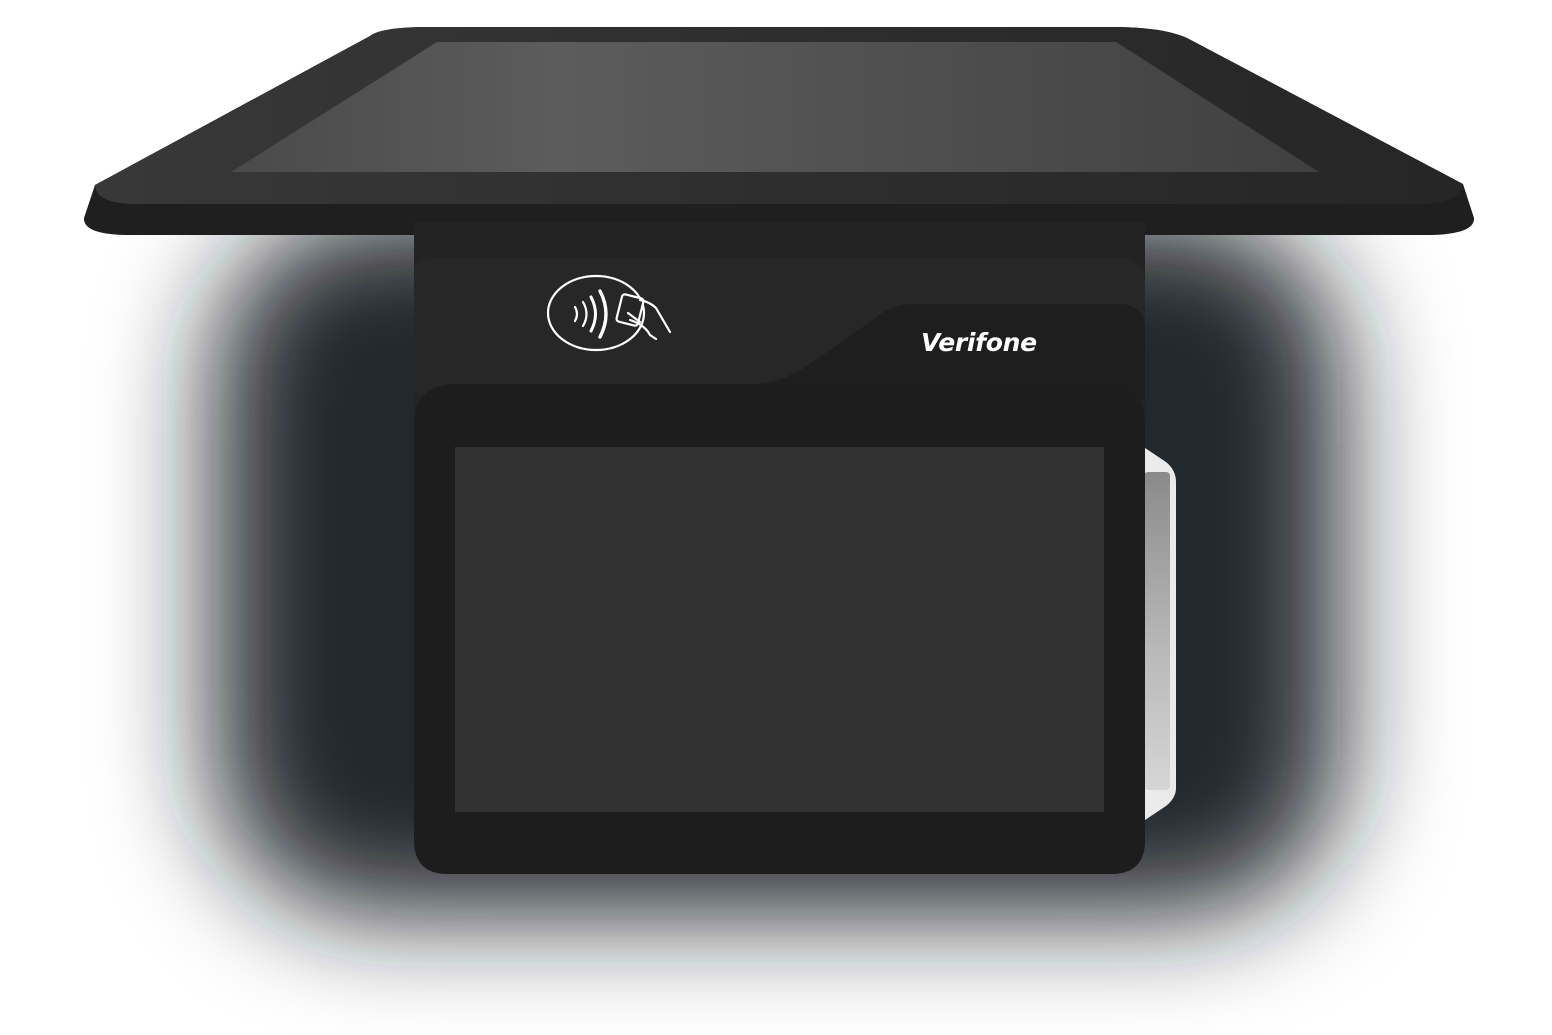  What do you see at coordinates (1159, 634) in the screenshot?
I see `card-reader-side` at bounding box center [1159, 634].